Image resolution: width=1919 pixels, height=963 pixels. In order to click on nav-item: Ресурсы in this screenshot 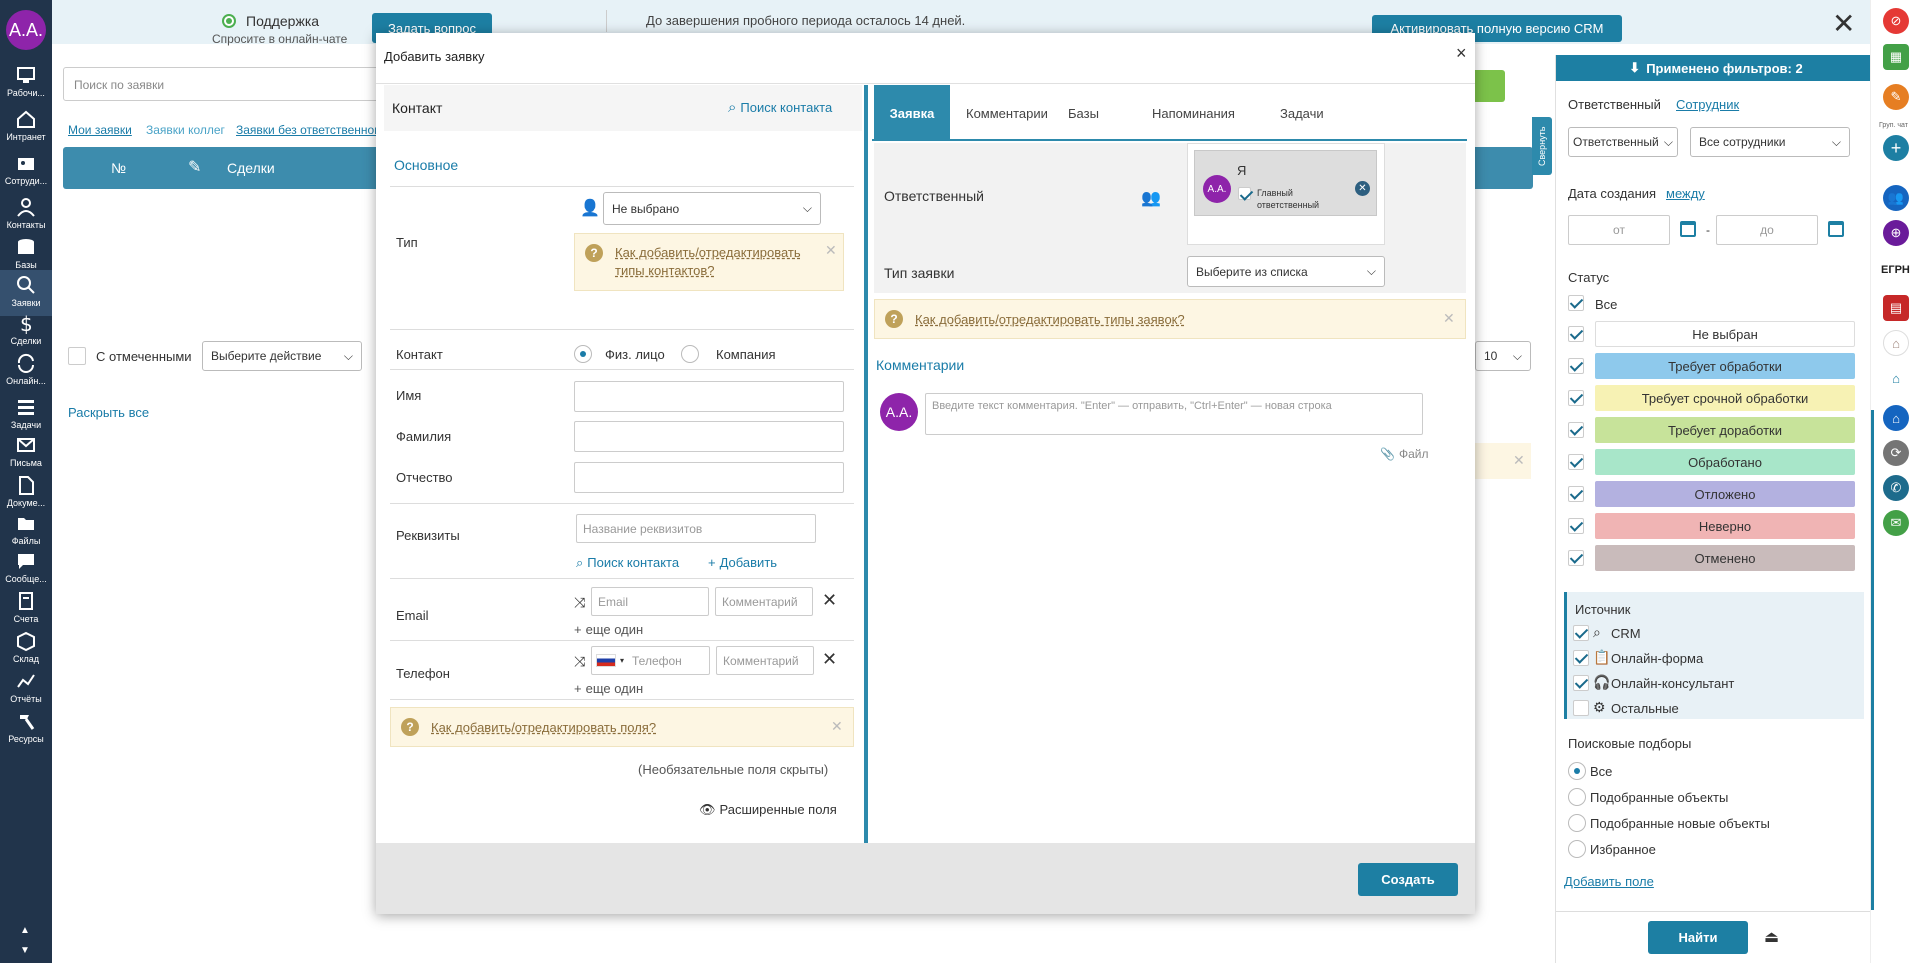, I will do `click(26, 729)`.